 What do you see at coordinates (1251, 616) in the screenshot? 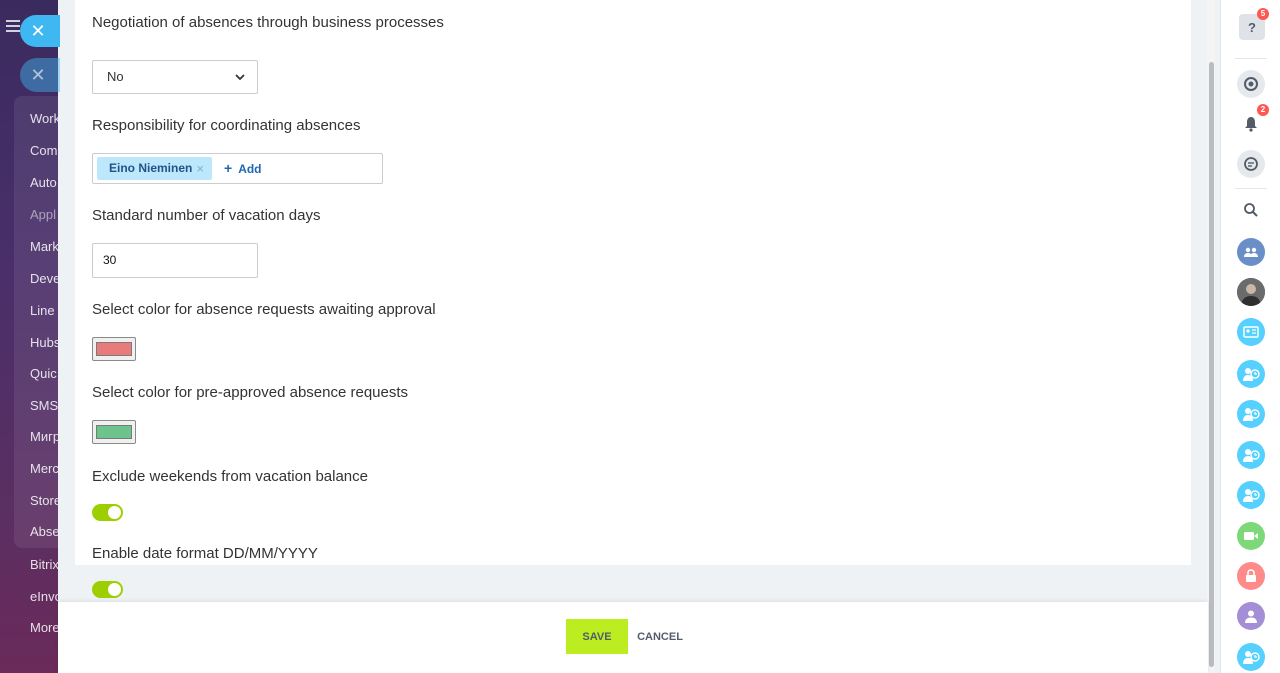
I see `user-icon` at bounding box center [1251, 616].